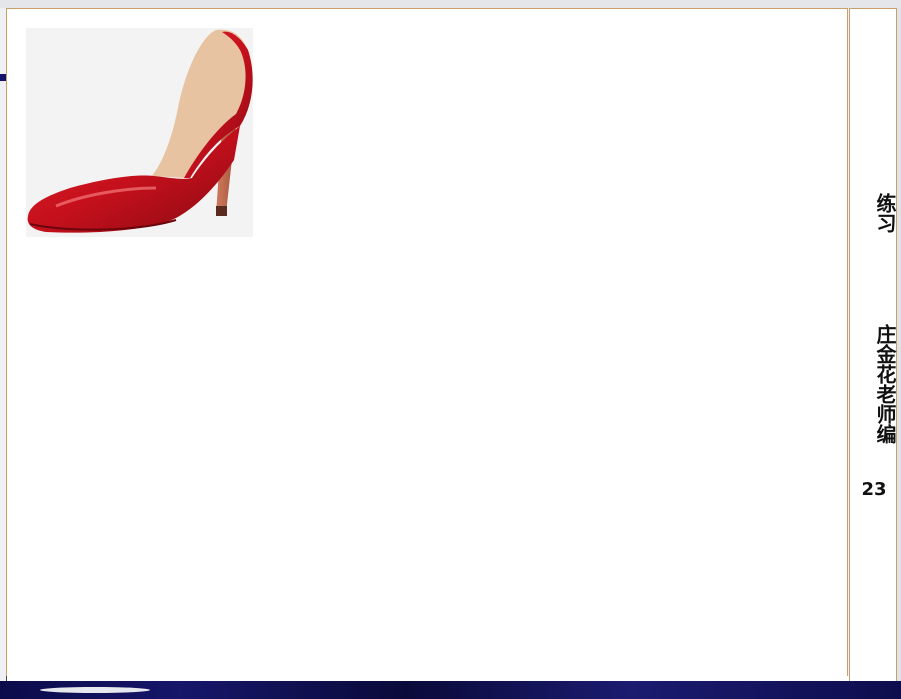 The image size is (901, 699). What do you see at coordinates (899, 353) in the screenshot?
I see `right-scrollbar` at bounding box center [899, 353].